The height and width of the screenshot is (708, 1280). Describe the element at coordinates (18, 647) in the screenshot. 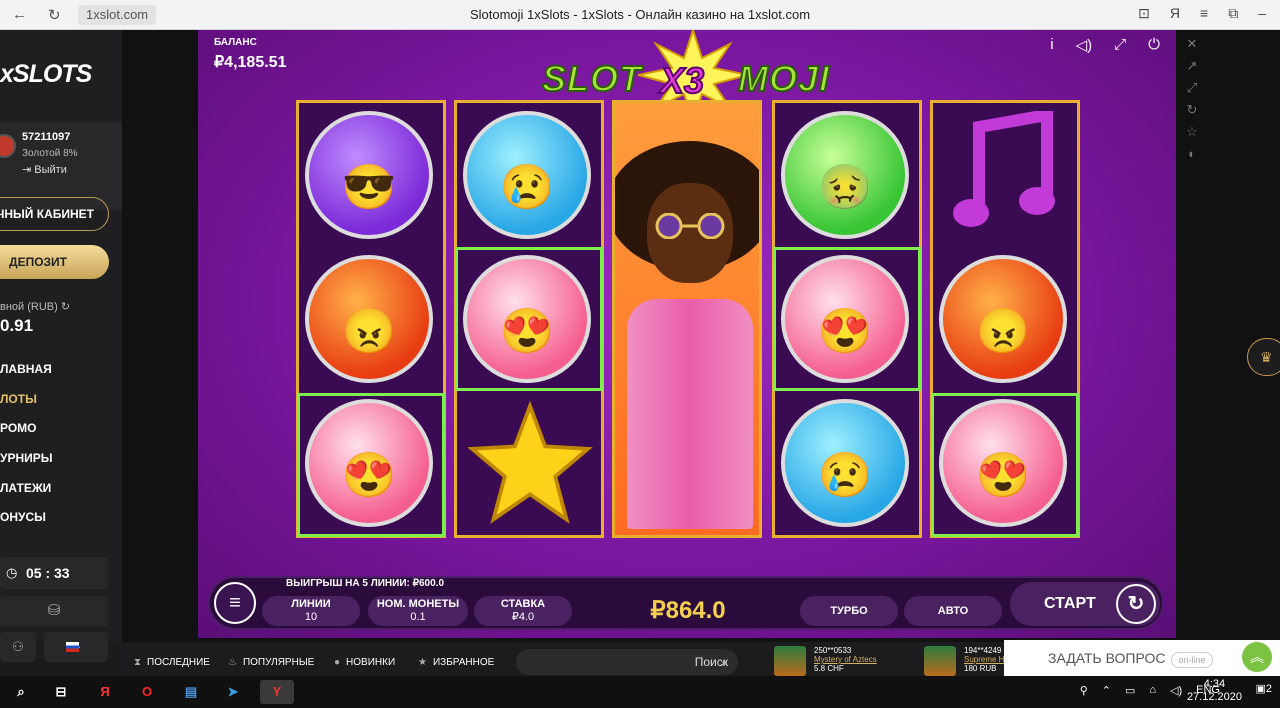

I see `user-icon: ⚇` at that location.